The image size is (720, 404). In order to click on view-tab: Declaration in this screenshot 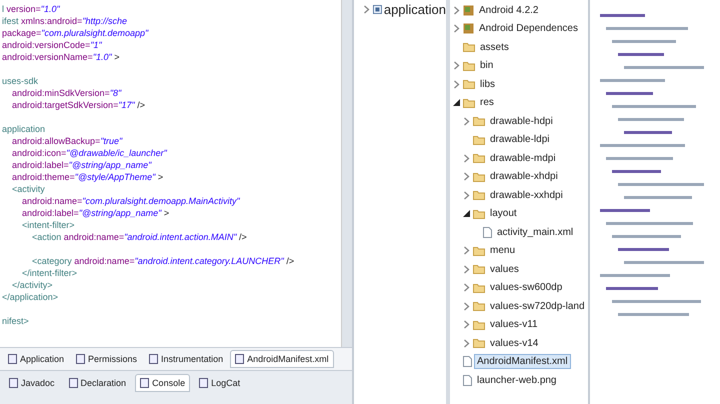, I will do `click(98, 383)`.